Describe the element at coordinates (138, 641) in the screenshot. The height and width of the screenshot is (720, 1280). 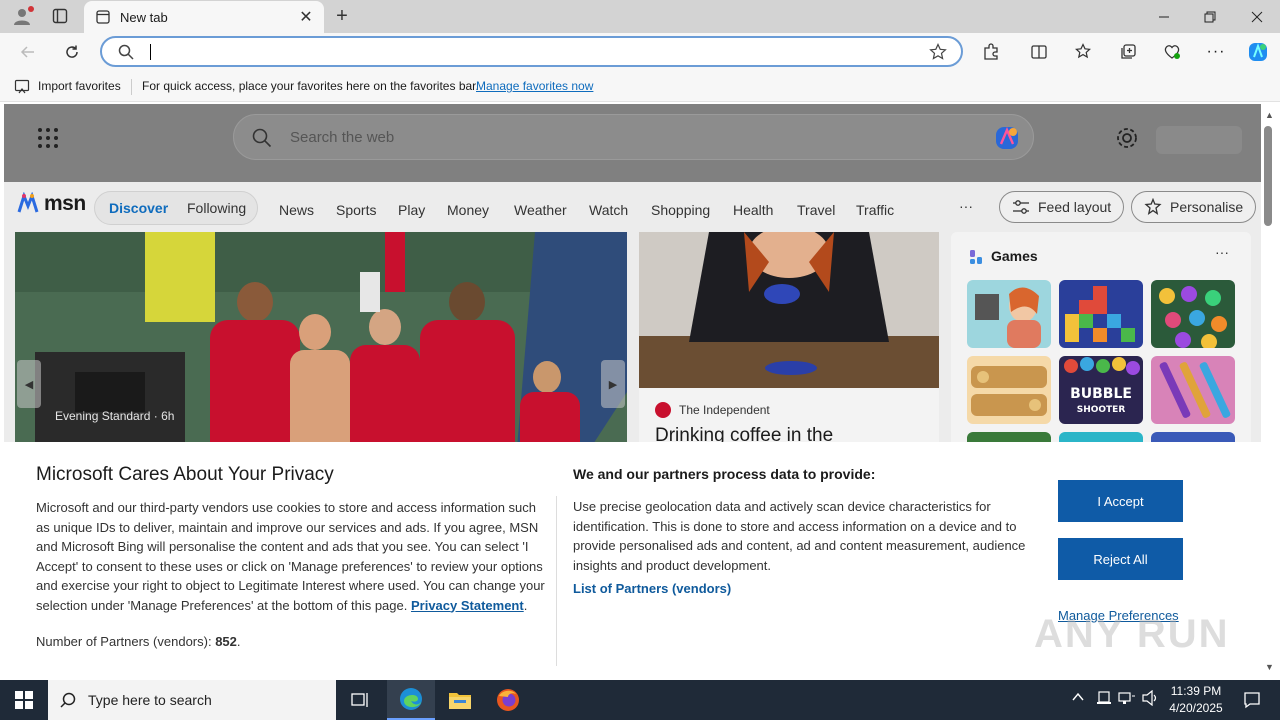
I see `partners-count-line: Number of Partners (vendors): 852.` at that location.